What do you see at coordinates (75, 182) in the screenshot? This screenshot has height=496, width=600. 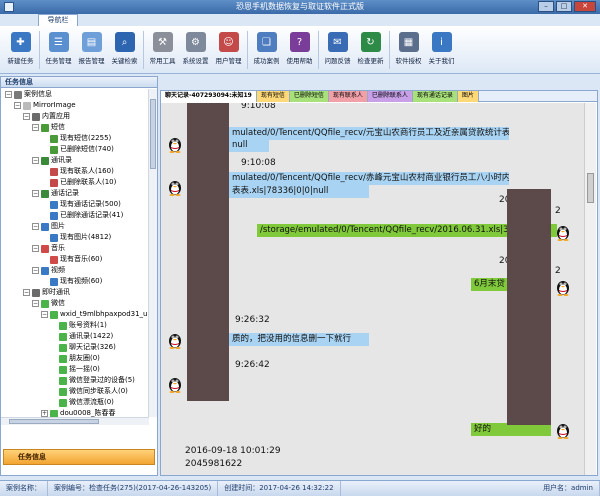 I see `tree-node: 已删除联系人(10)` at bounding box center [75, 182].